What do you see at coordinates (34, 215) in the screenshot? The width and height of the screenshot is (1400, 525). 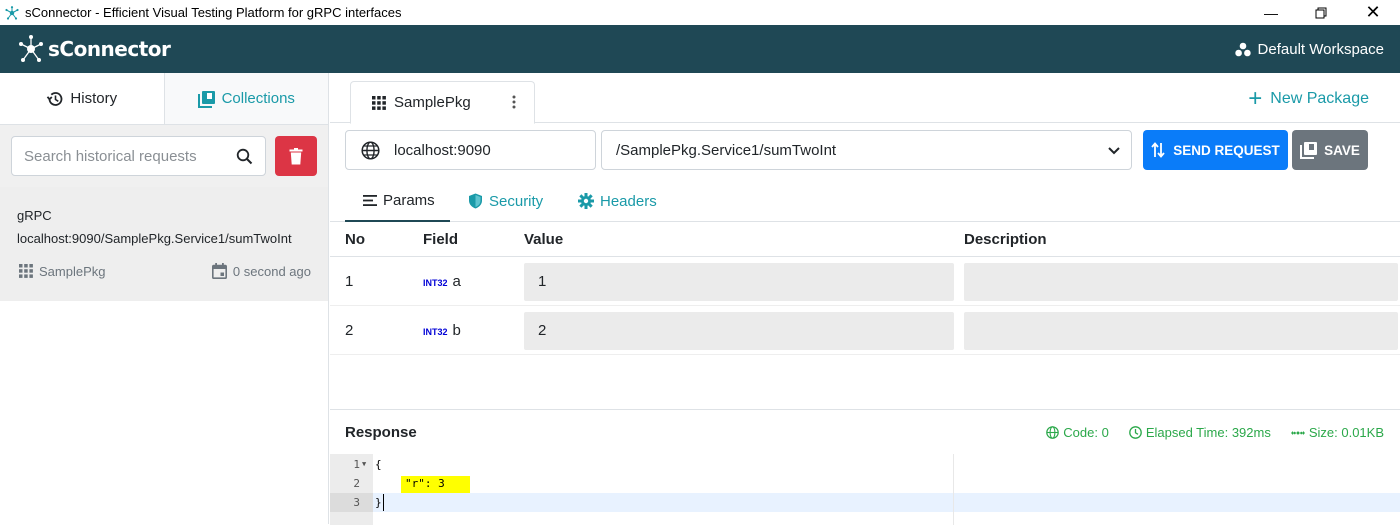 I see `history-item-protocol: gRPC` at bounding box center [34, 215].